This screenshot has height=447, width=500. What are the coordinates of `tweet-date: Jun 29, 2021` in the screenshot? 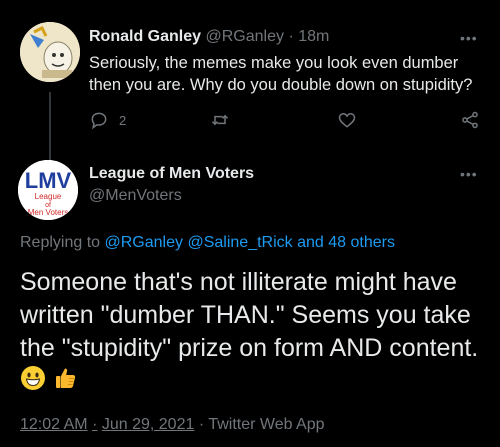 It's located at (148, 424).